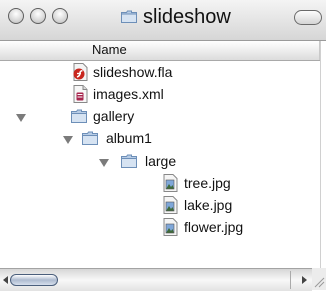 The height and width of the screenshot is (294, 326). What do you see at coordinates (290, 280) in the screenshot?
I see `scroll-arrow-divider` at bounding box center [290, 280].